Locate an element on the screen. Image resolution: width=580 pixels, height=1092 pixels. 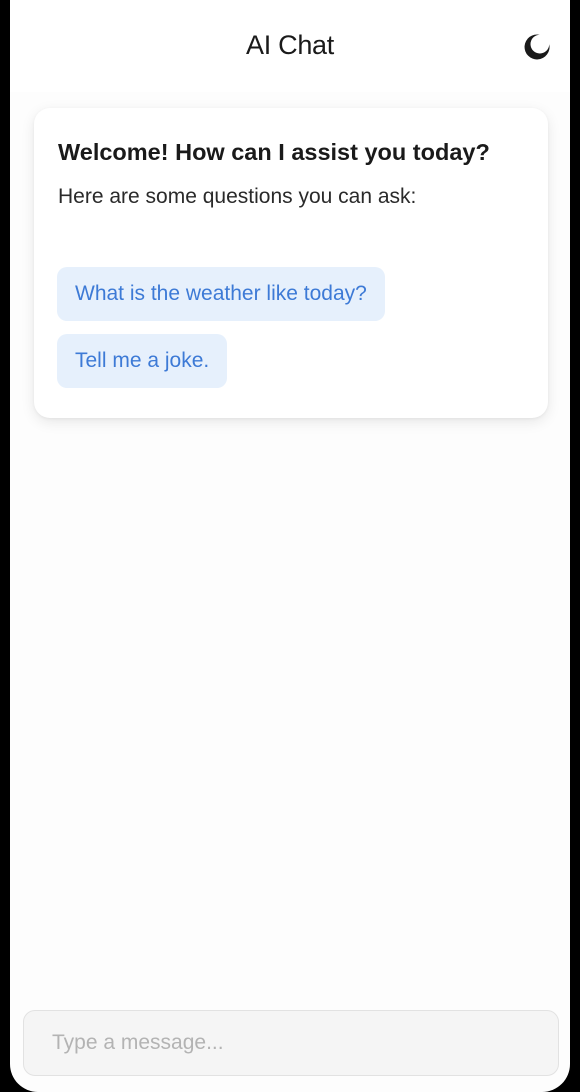
message-composer is located at coordinates (291, 1043).